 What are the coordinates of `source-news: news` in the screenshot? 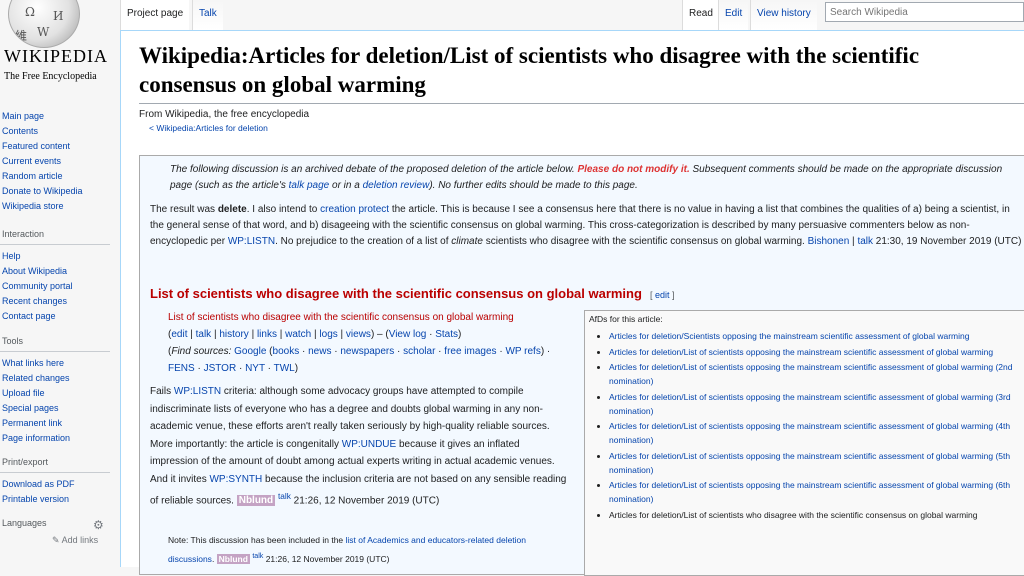 It's located at (319, 351).